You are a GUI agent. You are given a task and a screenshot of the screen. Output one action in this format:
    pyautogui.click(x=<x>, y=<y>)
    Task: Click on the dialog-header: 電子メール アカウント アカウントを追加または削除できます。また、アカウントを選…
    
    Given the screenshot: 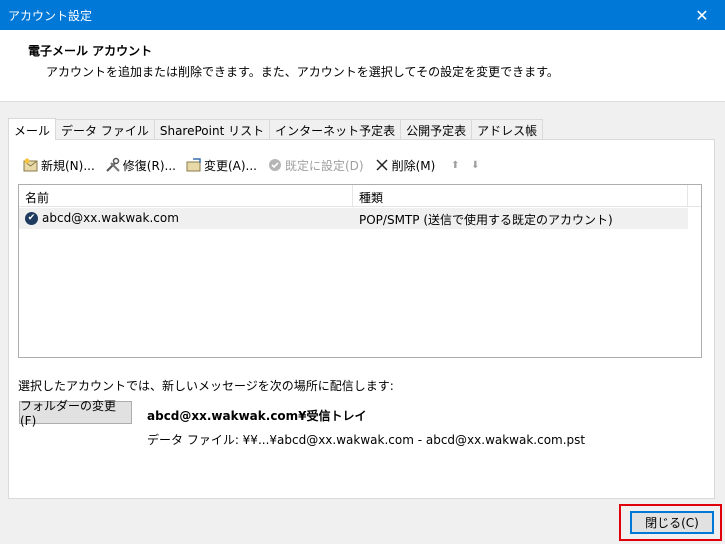 What is the action you would take?
    pyautogui.click(x=362, y=66)
    